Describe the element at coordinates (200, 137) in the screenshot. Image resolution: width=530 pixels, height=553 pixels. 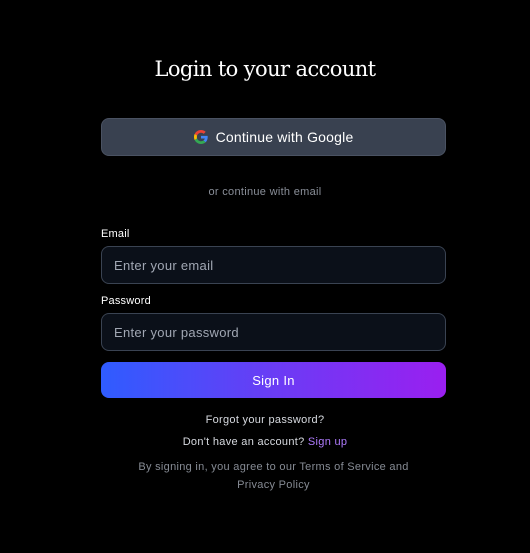
I see `google-g-icon` at that location.